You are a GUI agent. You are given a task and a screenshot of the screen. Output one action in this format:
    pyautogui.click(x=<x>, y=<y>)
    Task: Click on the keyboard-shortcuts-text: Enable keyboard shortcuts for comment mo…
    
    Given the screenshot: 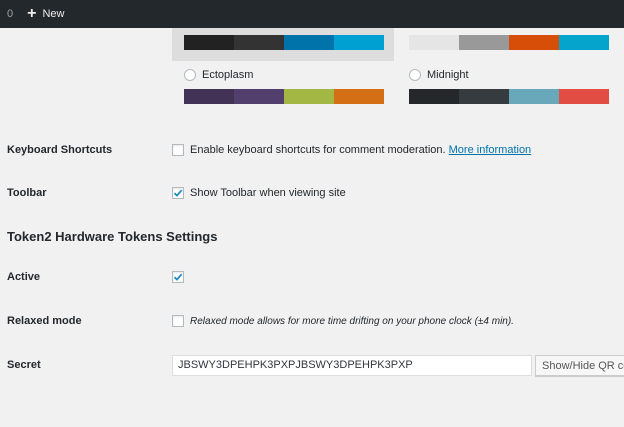 What is the action you would take?
    pyautogui.click(x=318, y=150)
    